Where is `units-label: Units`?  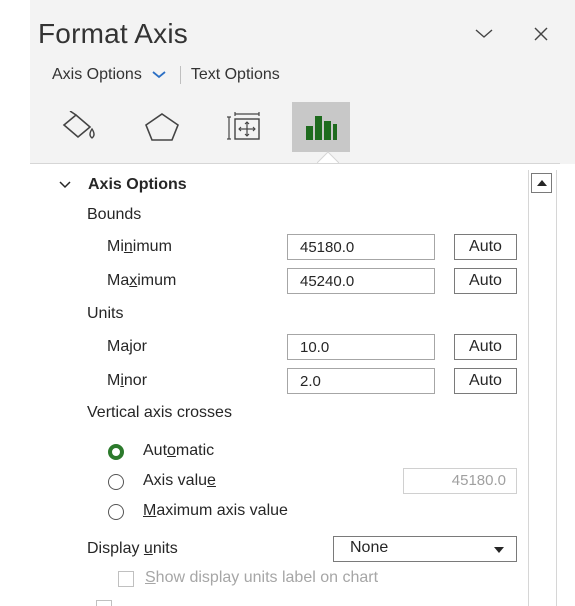
units-label: Units is located at coordinates (105, 313).